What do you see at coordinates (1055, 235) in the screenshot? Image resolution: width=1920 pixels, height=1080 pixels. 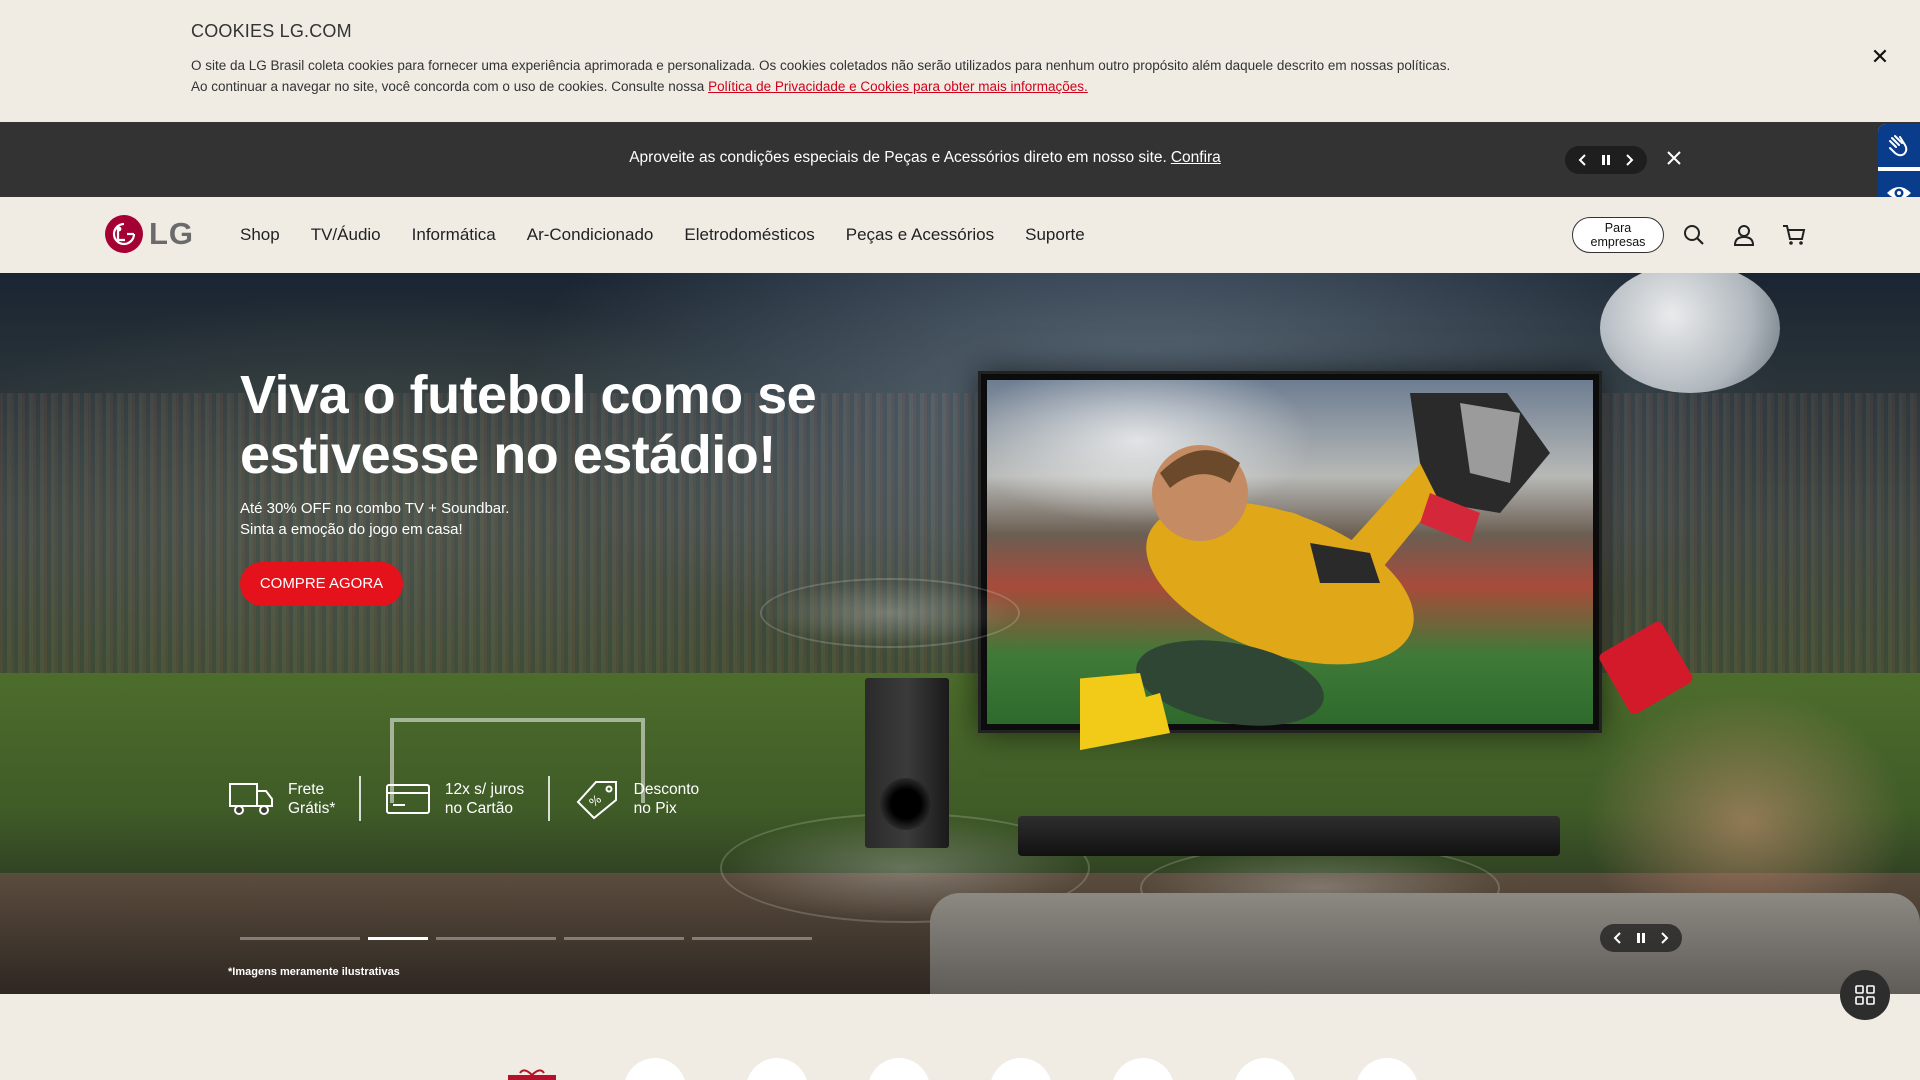 I see `nav-item-suporte: Suporte` at bounding box center [1055, 235].